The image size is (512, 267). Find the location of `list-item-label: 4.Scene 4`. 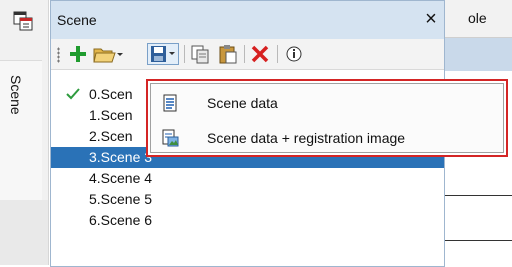

list-item-label: 4.Scene 4 is located at coordinates (121, 178).